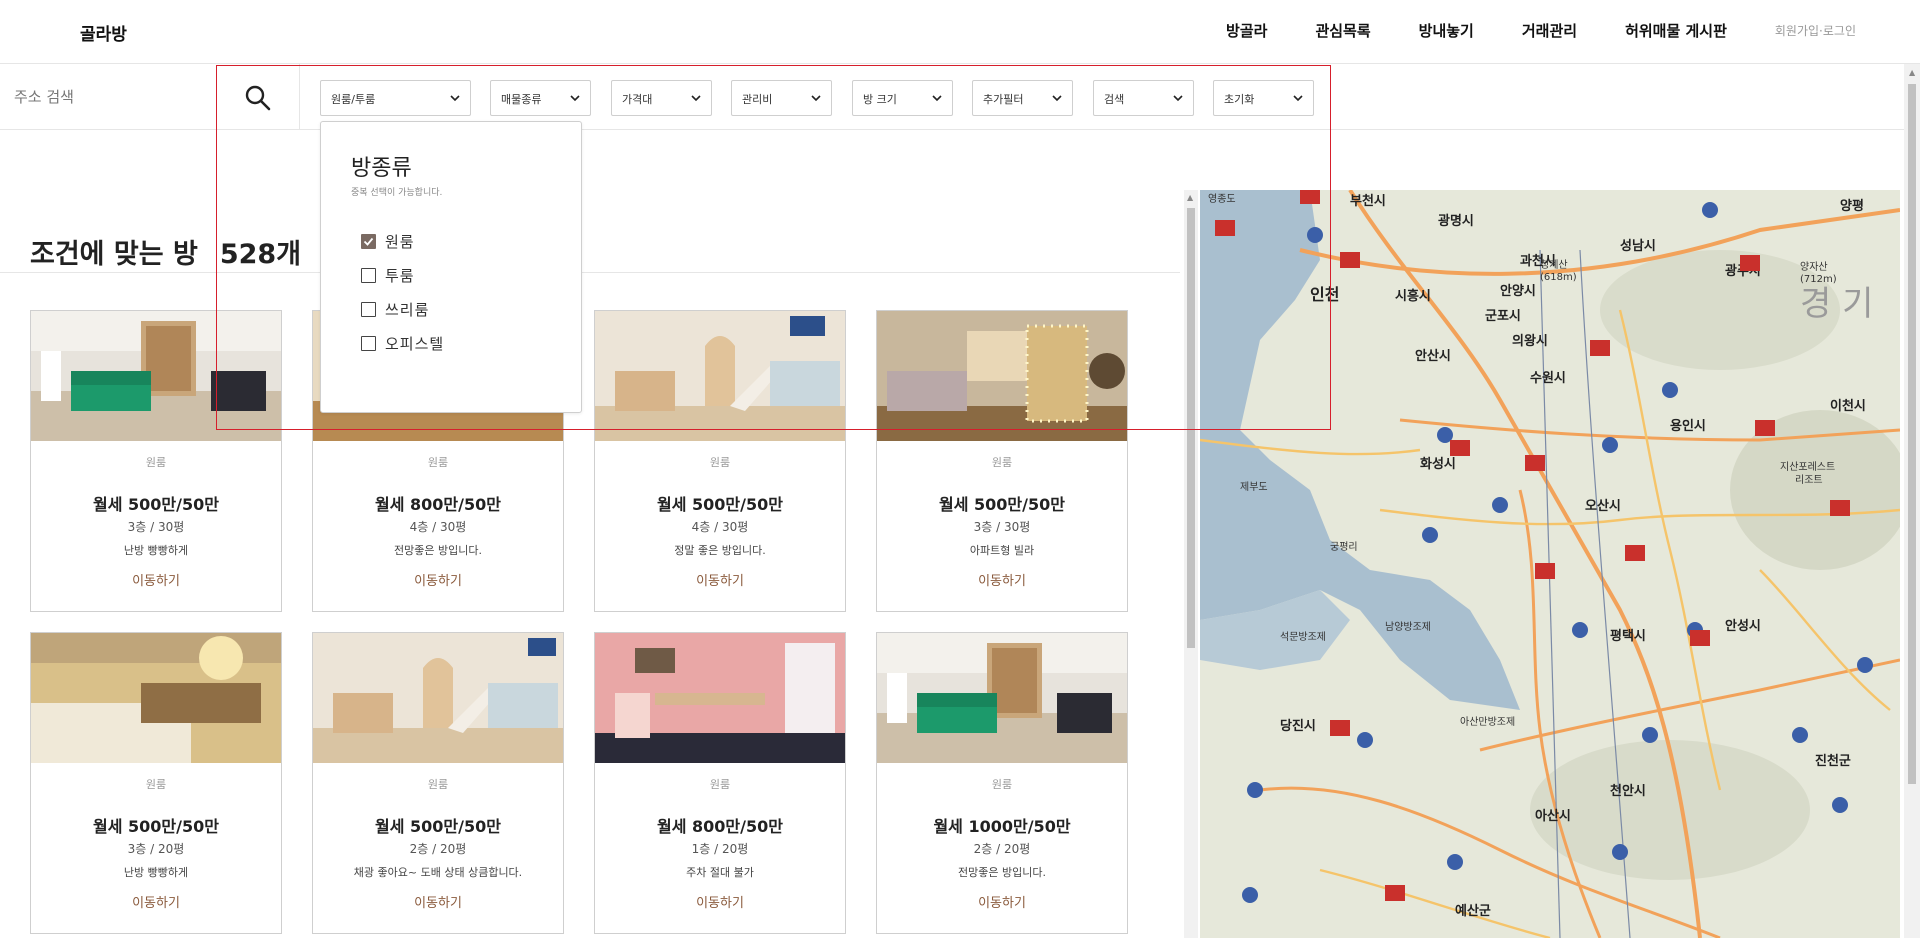  I want to click on filter-search: 검색, so click(1143, 98).